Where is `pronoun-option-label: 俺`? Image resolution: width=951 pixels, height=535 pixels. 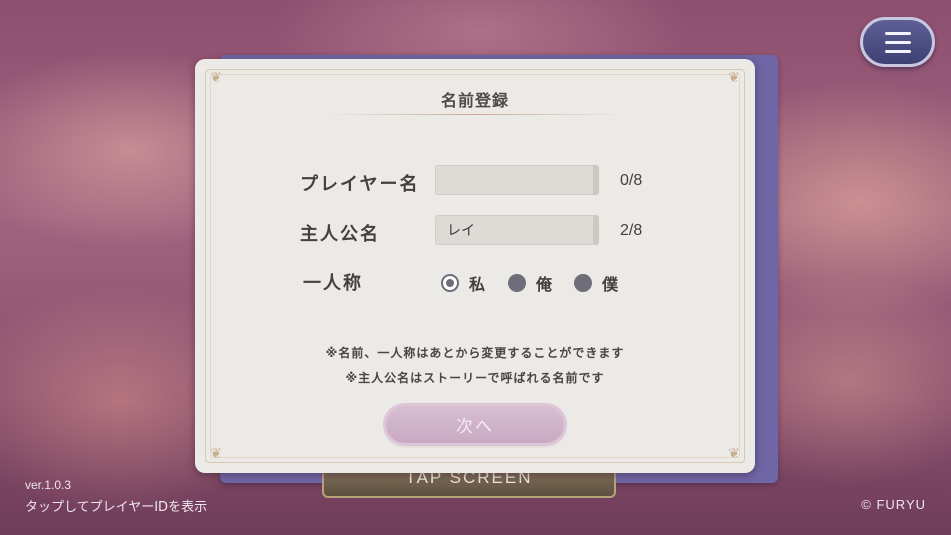 pronoun-option-label: 俺 is located at coordinates (544, 284).